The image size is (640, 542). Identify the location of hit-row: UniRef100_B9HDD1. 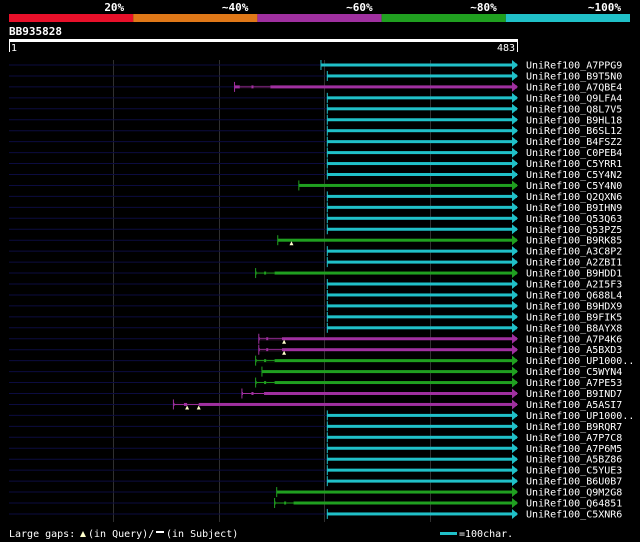
(315, 274).